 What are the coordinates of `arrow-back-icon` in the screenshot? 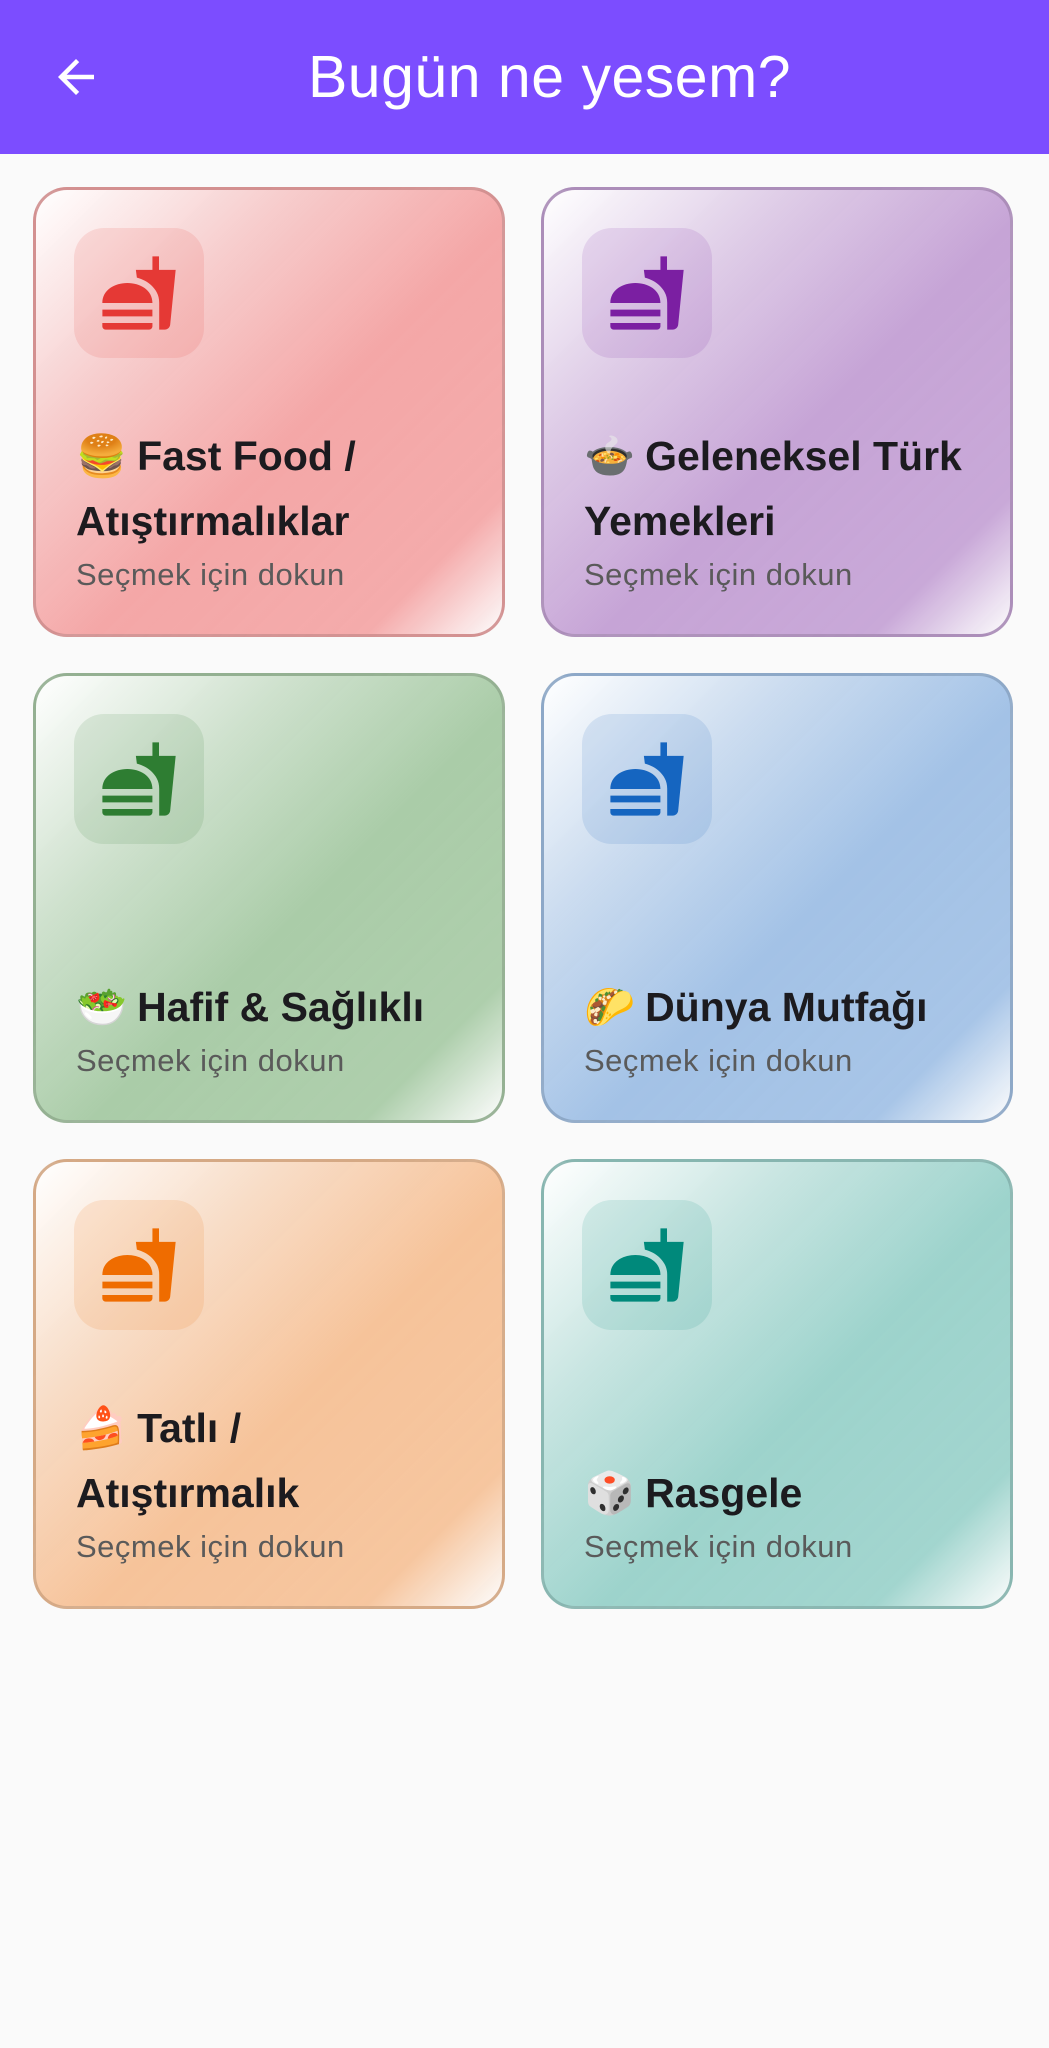 It's located at (76, 77).